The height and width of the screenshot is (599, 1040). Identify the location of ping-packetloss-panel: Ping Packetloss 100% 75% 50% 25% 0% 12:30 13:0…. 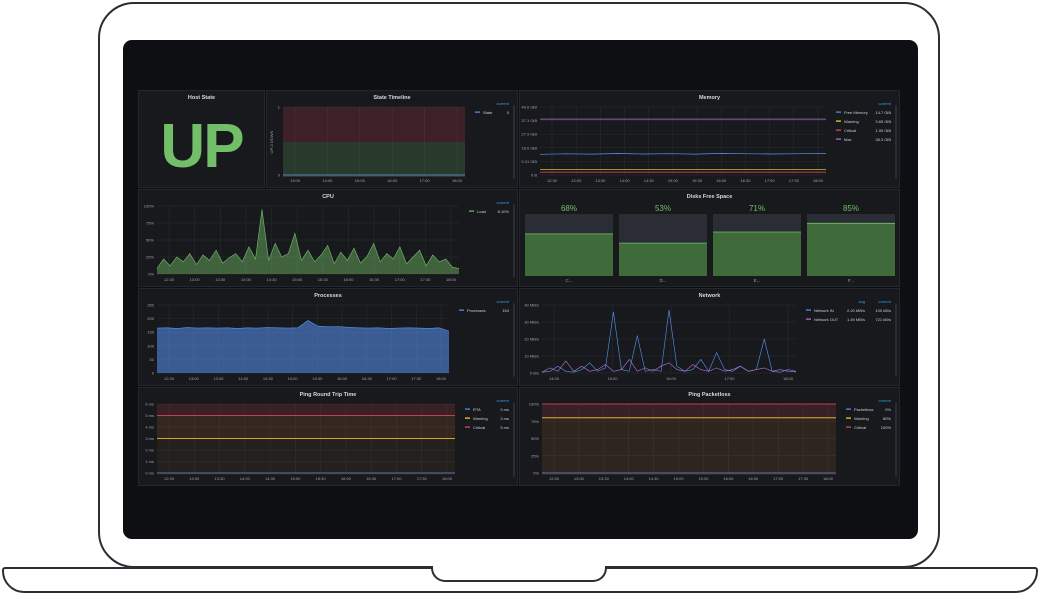
(709, 436).